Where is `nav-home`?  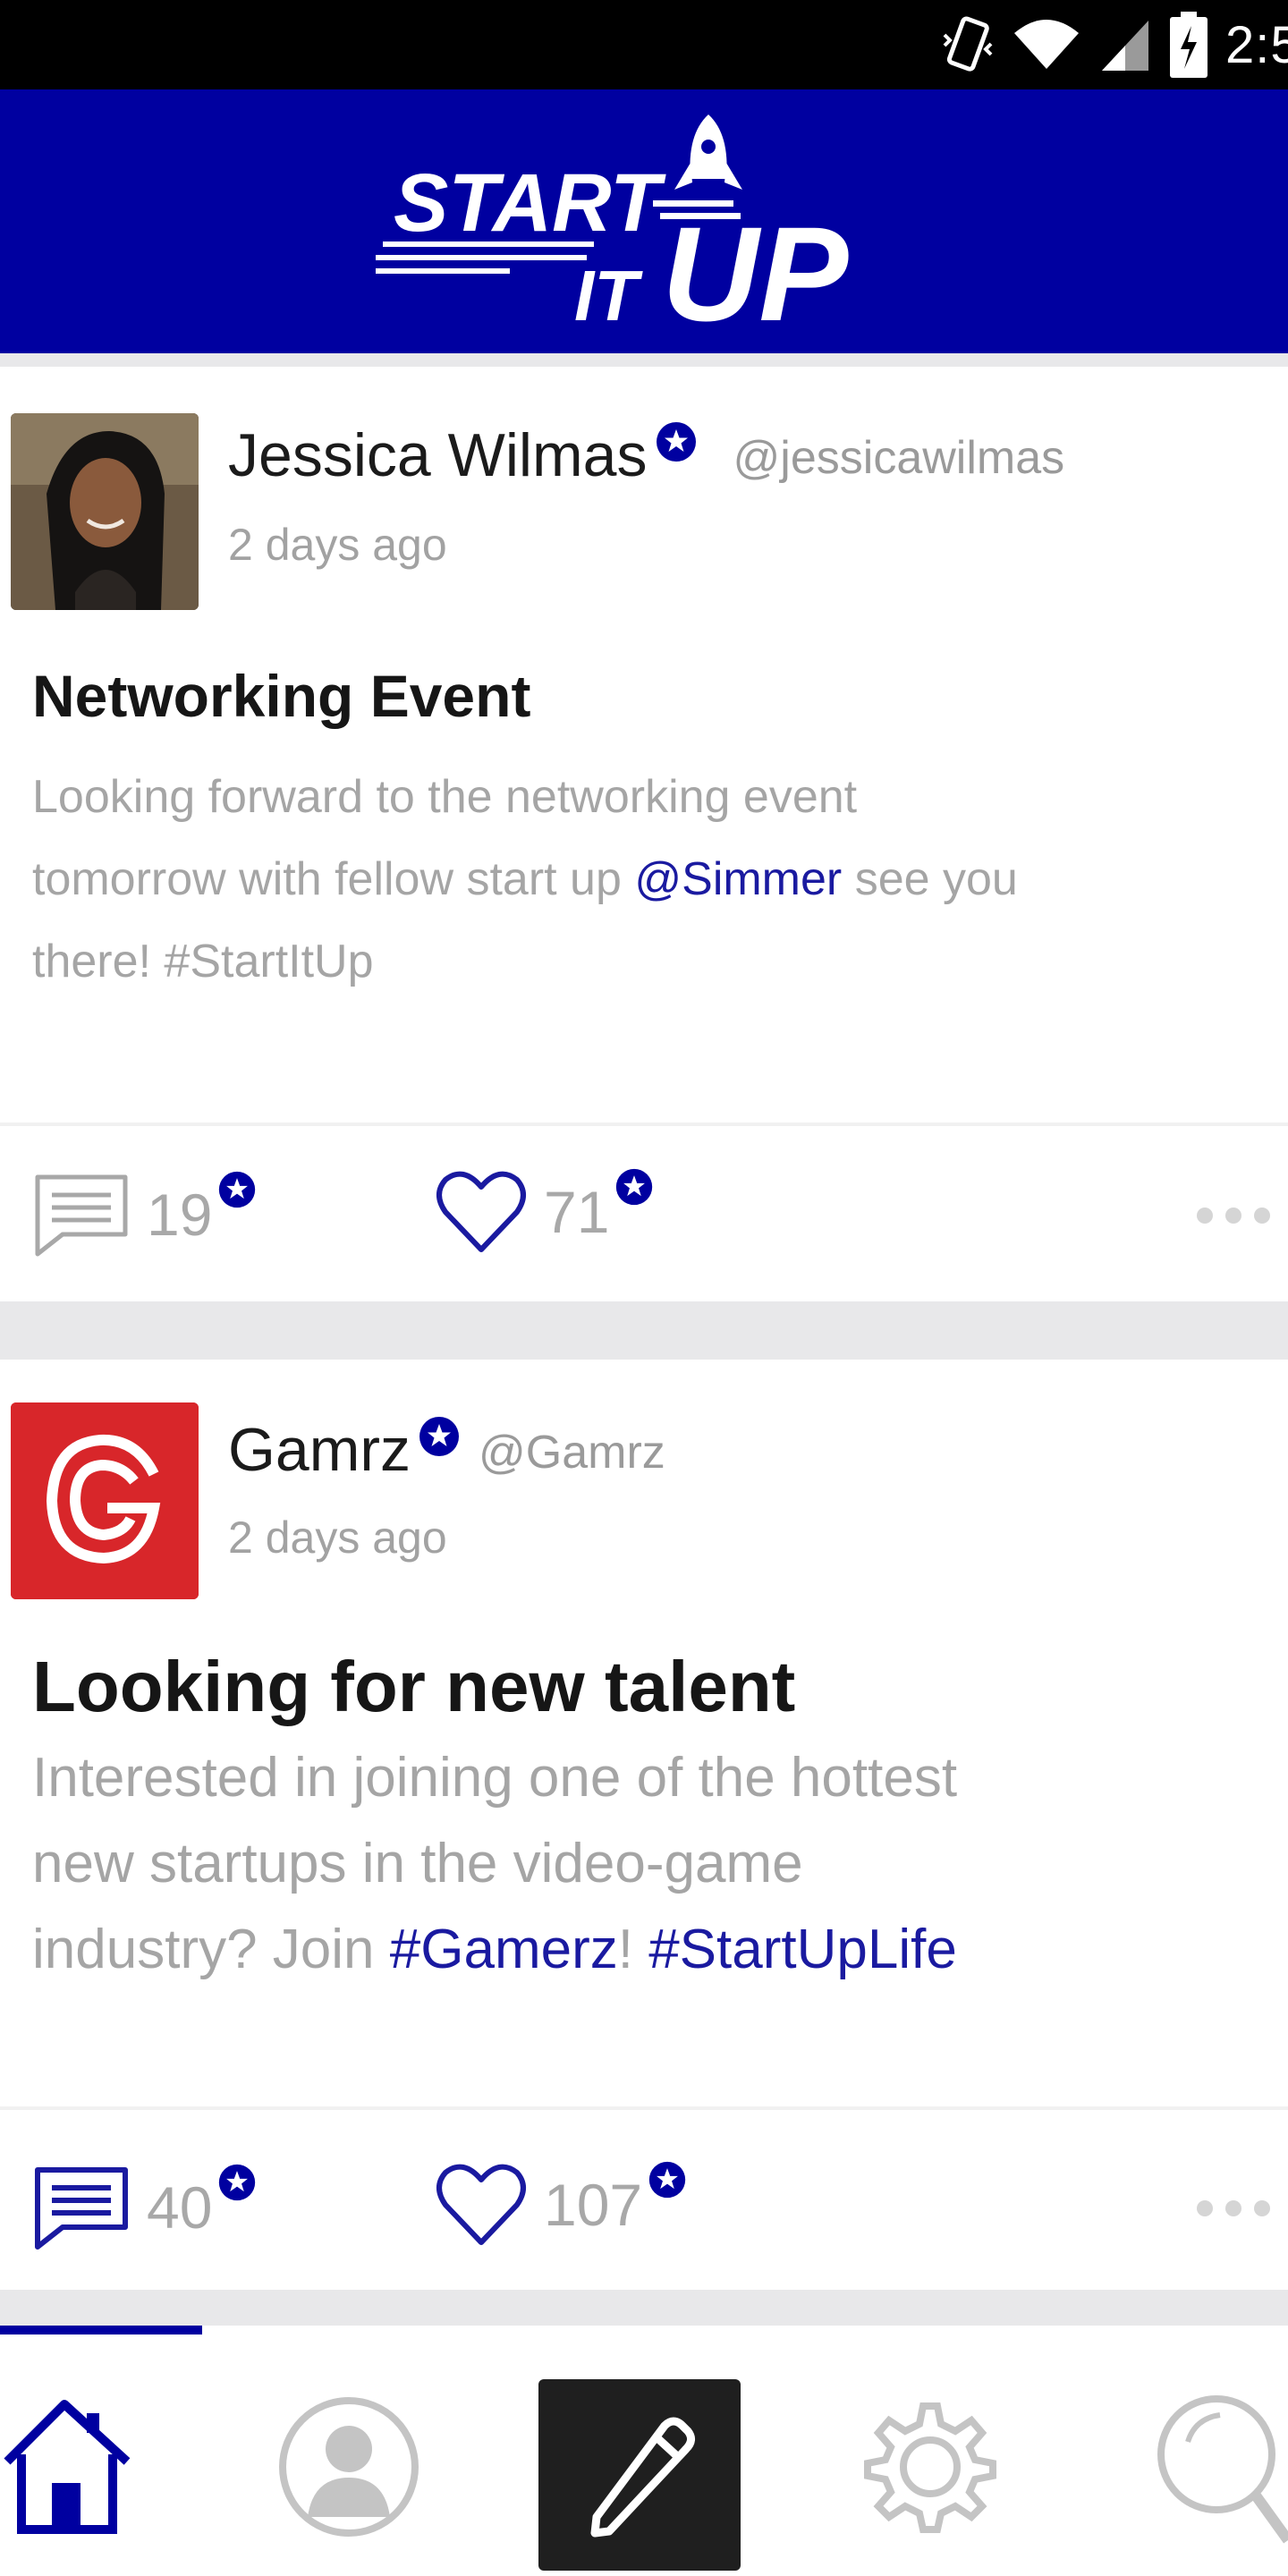
nav-home is located at coordinates (67, 2471).